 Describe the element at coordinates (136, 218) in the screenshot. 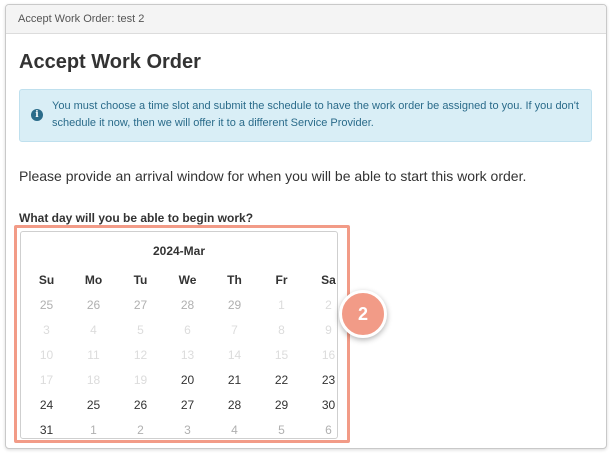

I see `start-day-question: What day will you be able to begin work?` at that location.